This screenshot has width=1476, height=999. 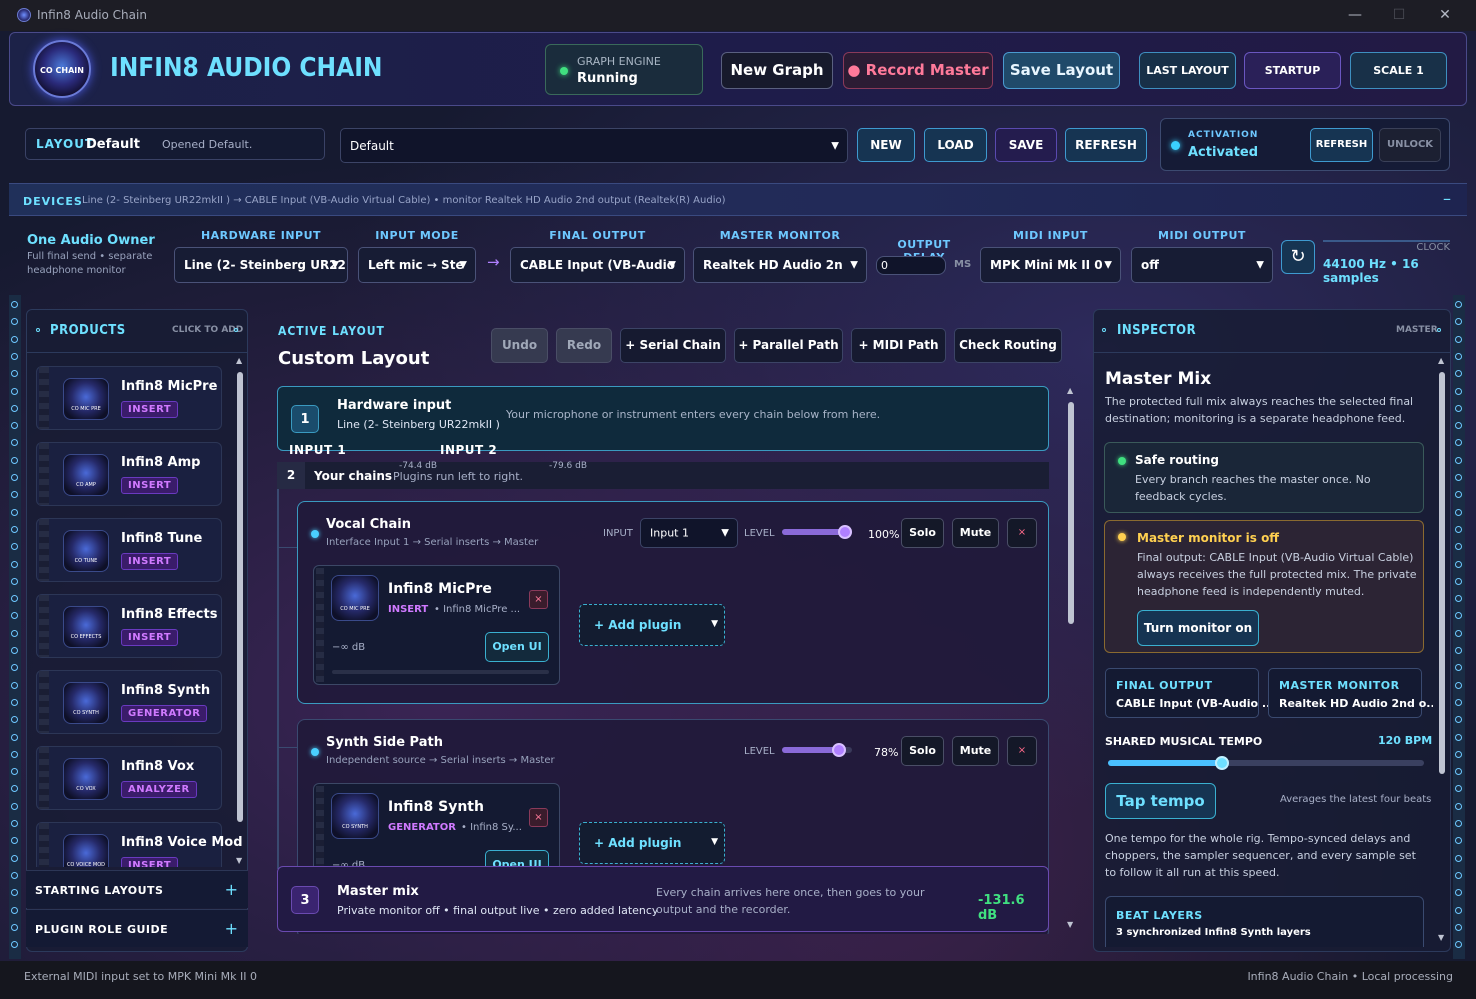 I want to click on products-scrollbar, so click(x=240, y=597).